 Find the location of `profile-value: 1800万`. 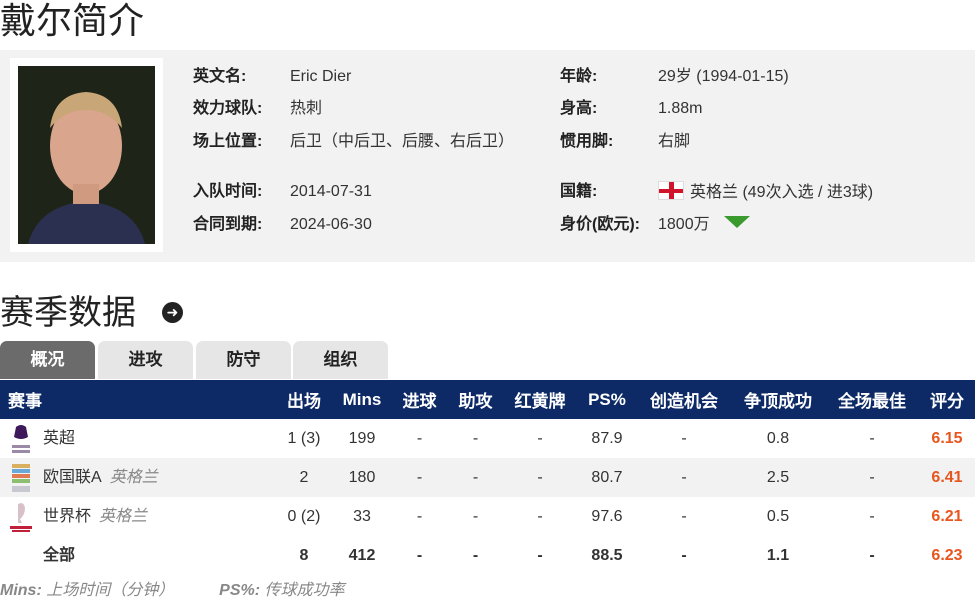

profile-value: 1800万 is located at coordinates (813, 225).